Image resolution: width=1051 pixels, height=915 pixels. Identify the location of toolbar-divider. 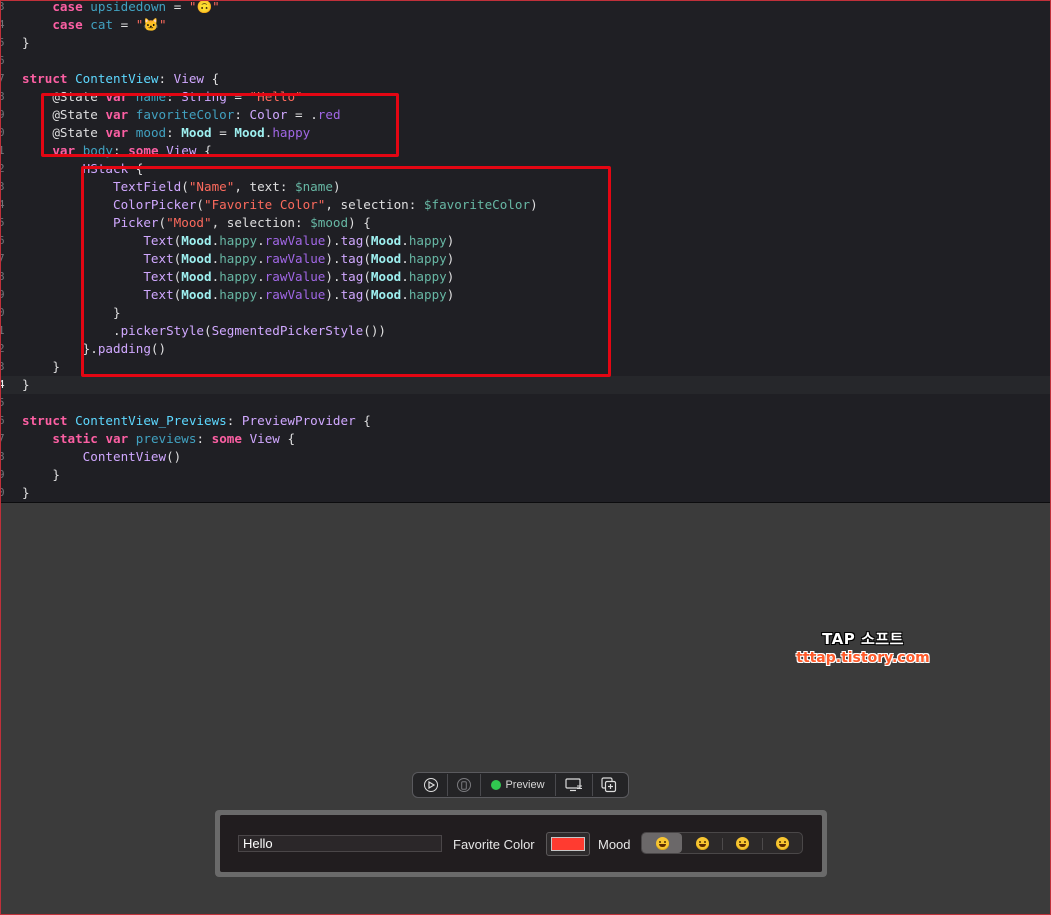
(592, 785).